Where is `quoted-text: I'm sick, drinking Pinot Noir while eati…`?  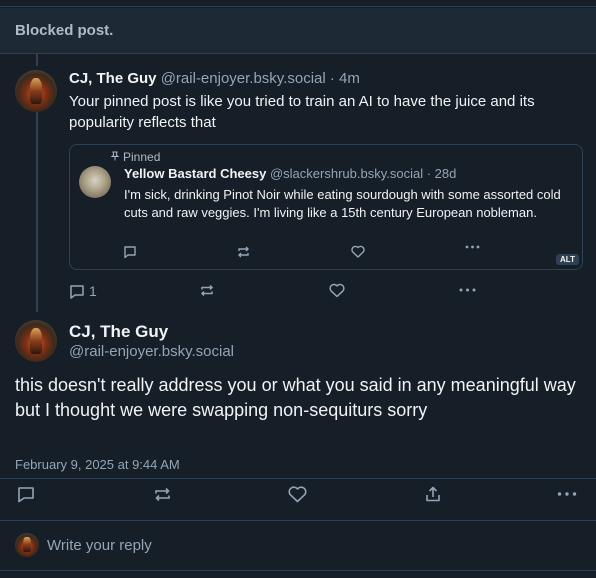
quoted-text: I'm sick, drinking Pinot Noir while eati… is located at coordinates (342, 203).